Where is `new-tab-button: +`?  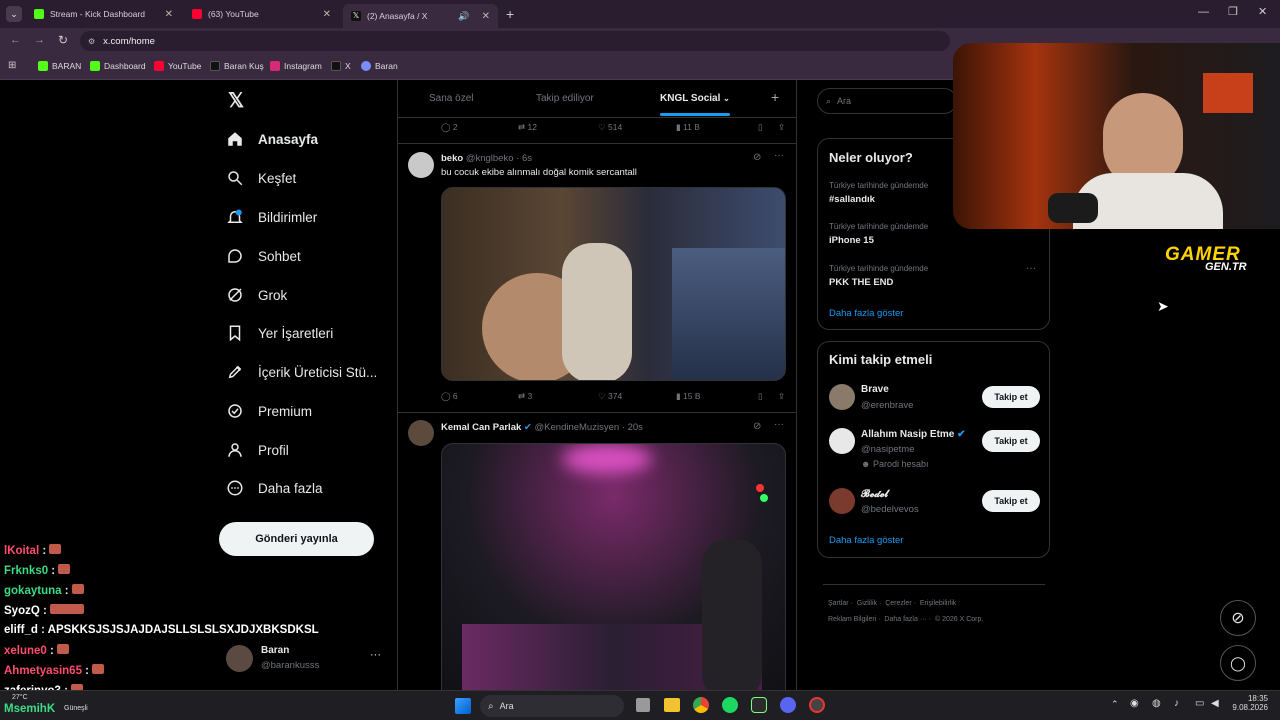
new-tab-button: + is located at coordinates (510, 14).